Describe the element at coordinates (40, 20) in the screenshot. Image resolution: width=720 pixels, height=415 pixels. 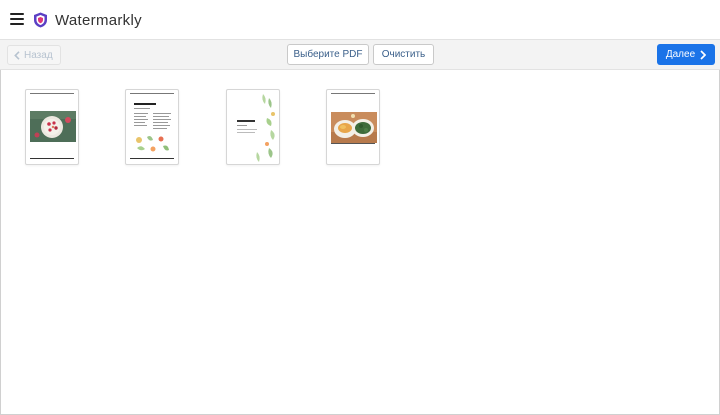
I see `shield-icon` at that location.